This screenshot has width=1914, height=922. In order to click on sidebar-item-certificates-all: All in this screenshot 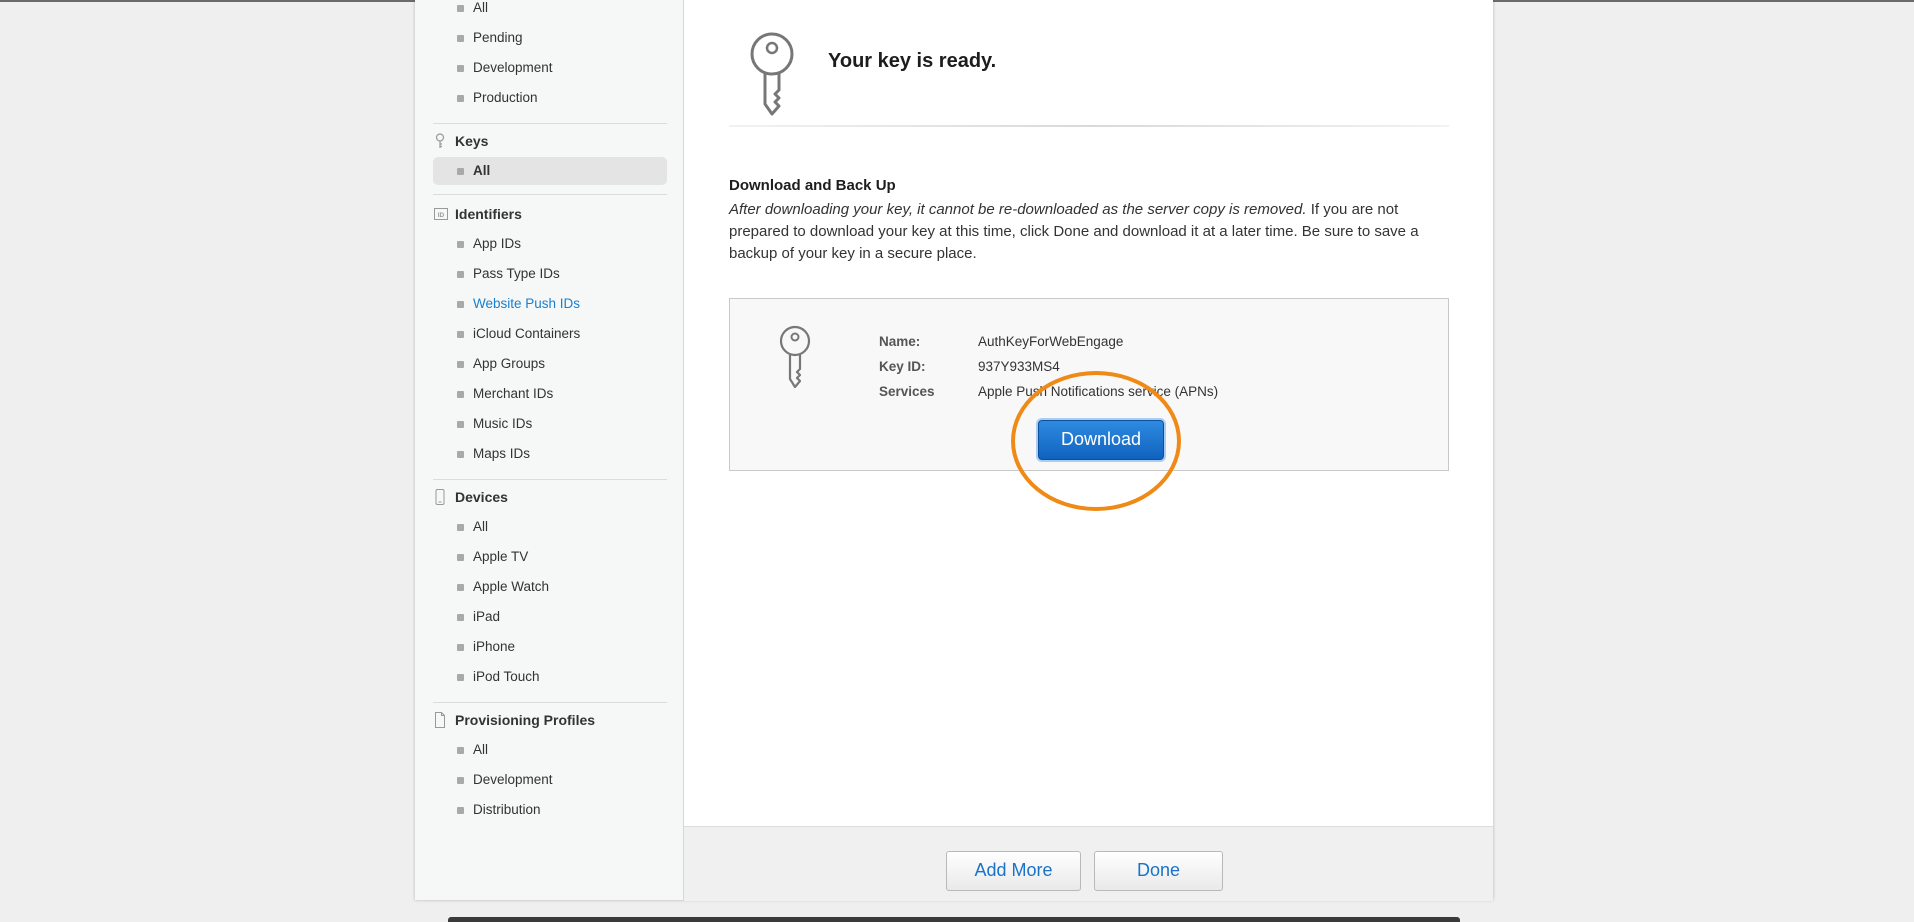, I will do `click(550, 11)`.